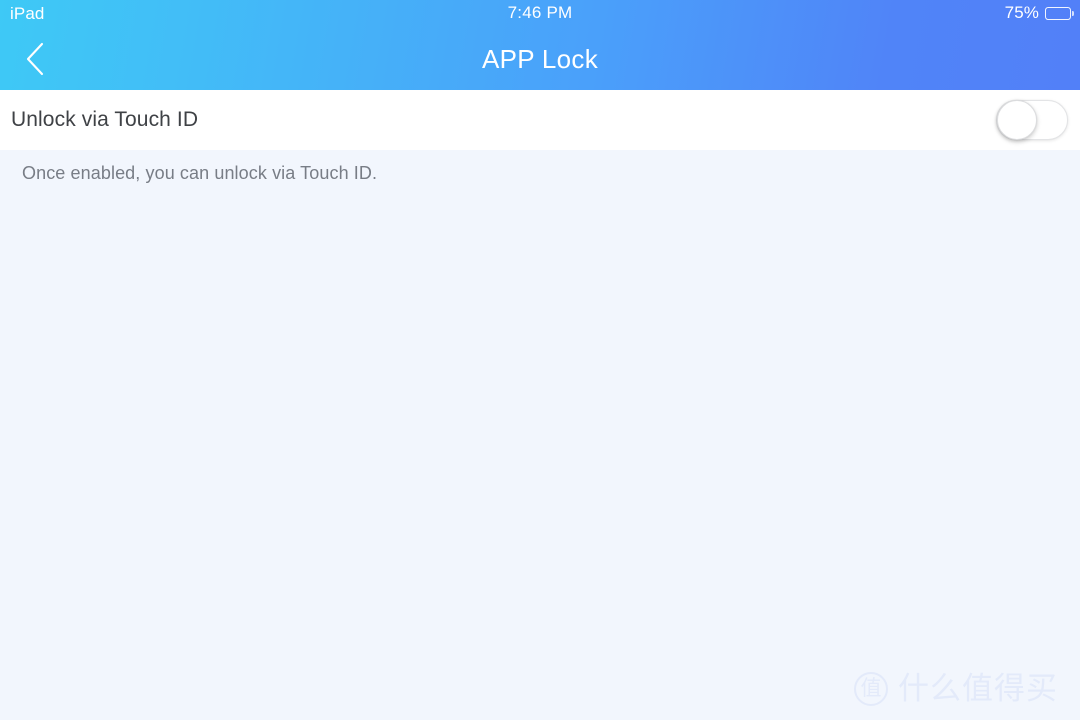  I want to click on app-header: iPad 7:46 PM 75% APP Lock, so click(540, 45).